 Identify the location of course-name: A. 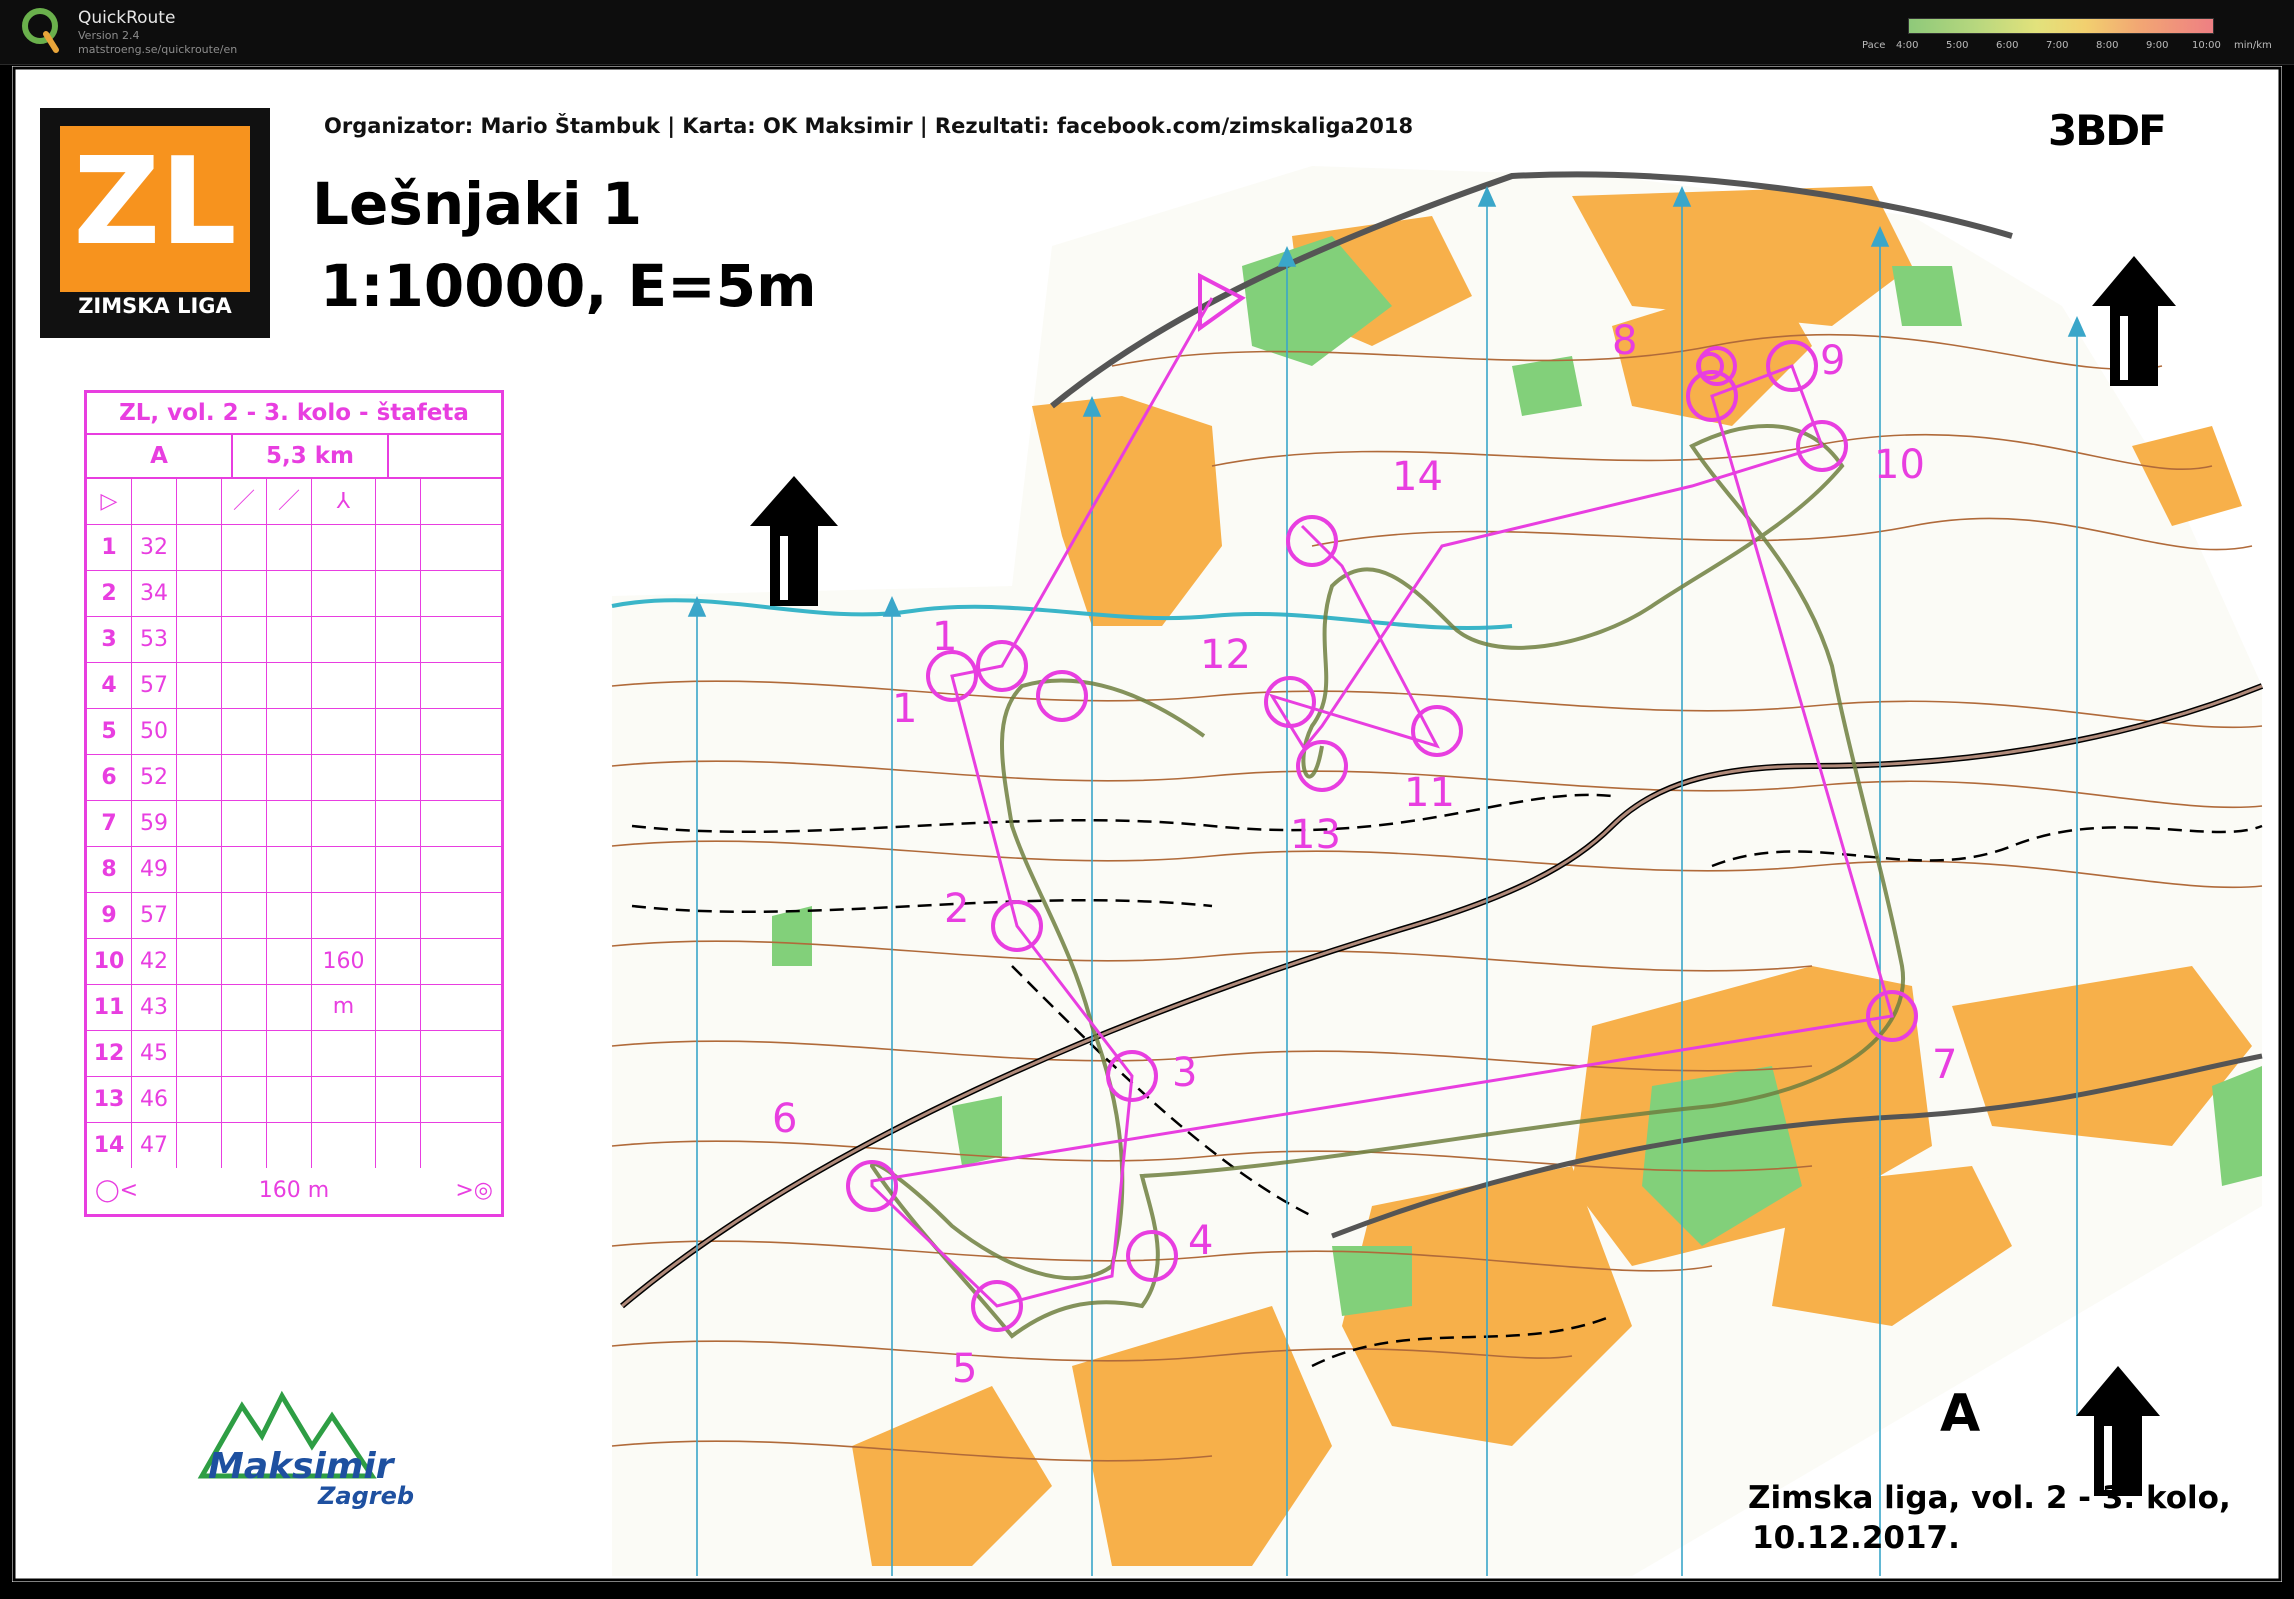
(160, 456).